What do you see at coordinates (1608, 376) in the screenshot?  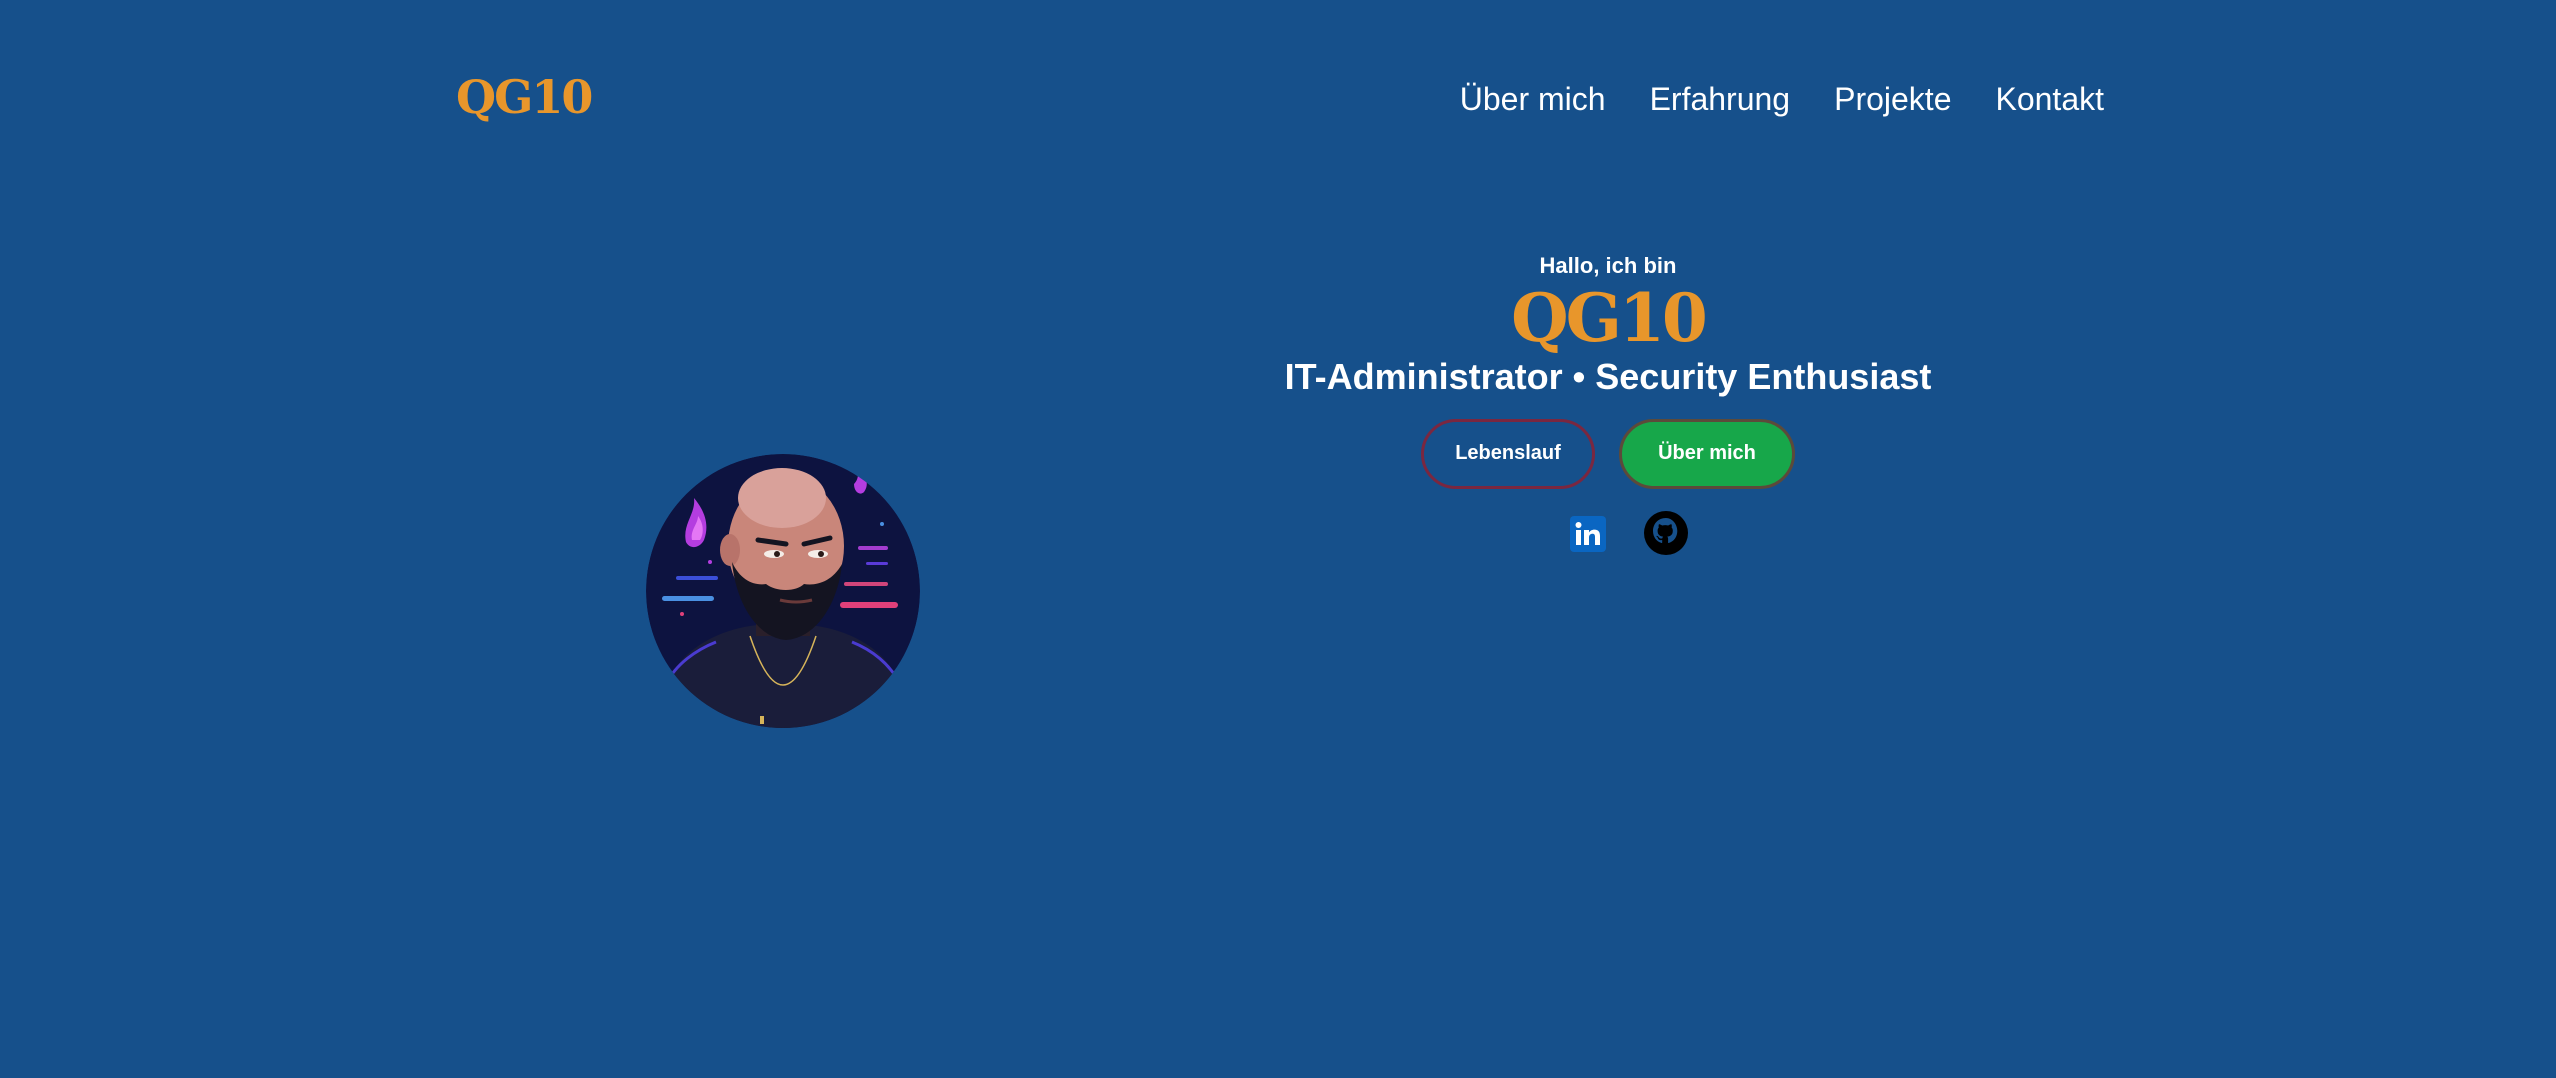 I see `hero-tagline: IT-Administrator • Security Enthusiast` at bounding box center [1608, 376].